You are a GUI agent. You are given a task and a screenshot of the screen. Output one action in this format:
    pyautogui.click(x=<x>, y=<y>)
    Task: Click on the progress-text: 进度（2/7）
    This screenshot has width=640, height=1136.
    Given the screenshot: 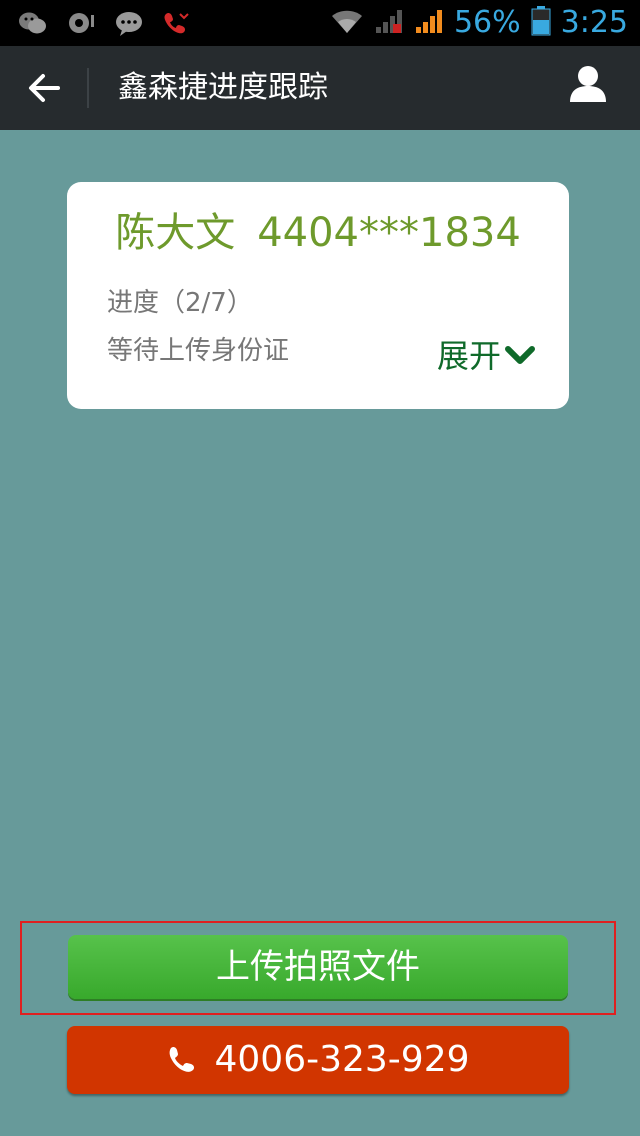 What is the action you would take?
    pyautogui.click(x=180, y=303)
    